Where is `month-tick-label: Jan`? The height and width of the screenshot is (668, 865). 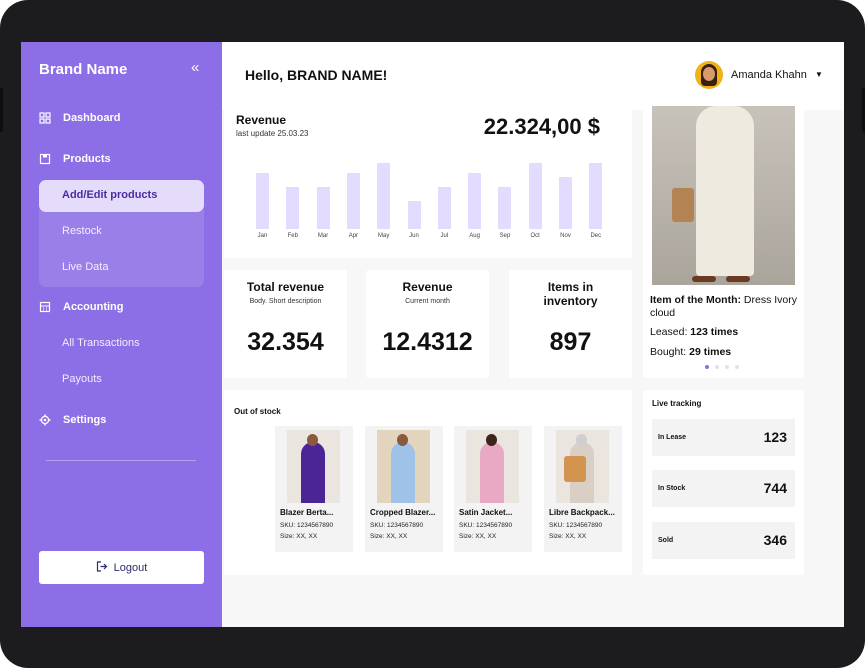 month-tick-label: Jan is located at coordinates (262, 236).